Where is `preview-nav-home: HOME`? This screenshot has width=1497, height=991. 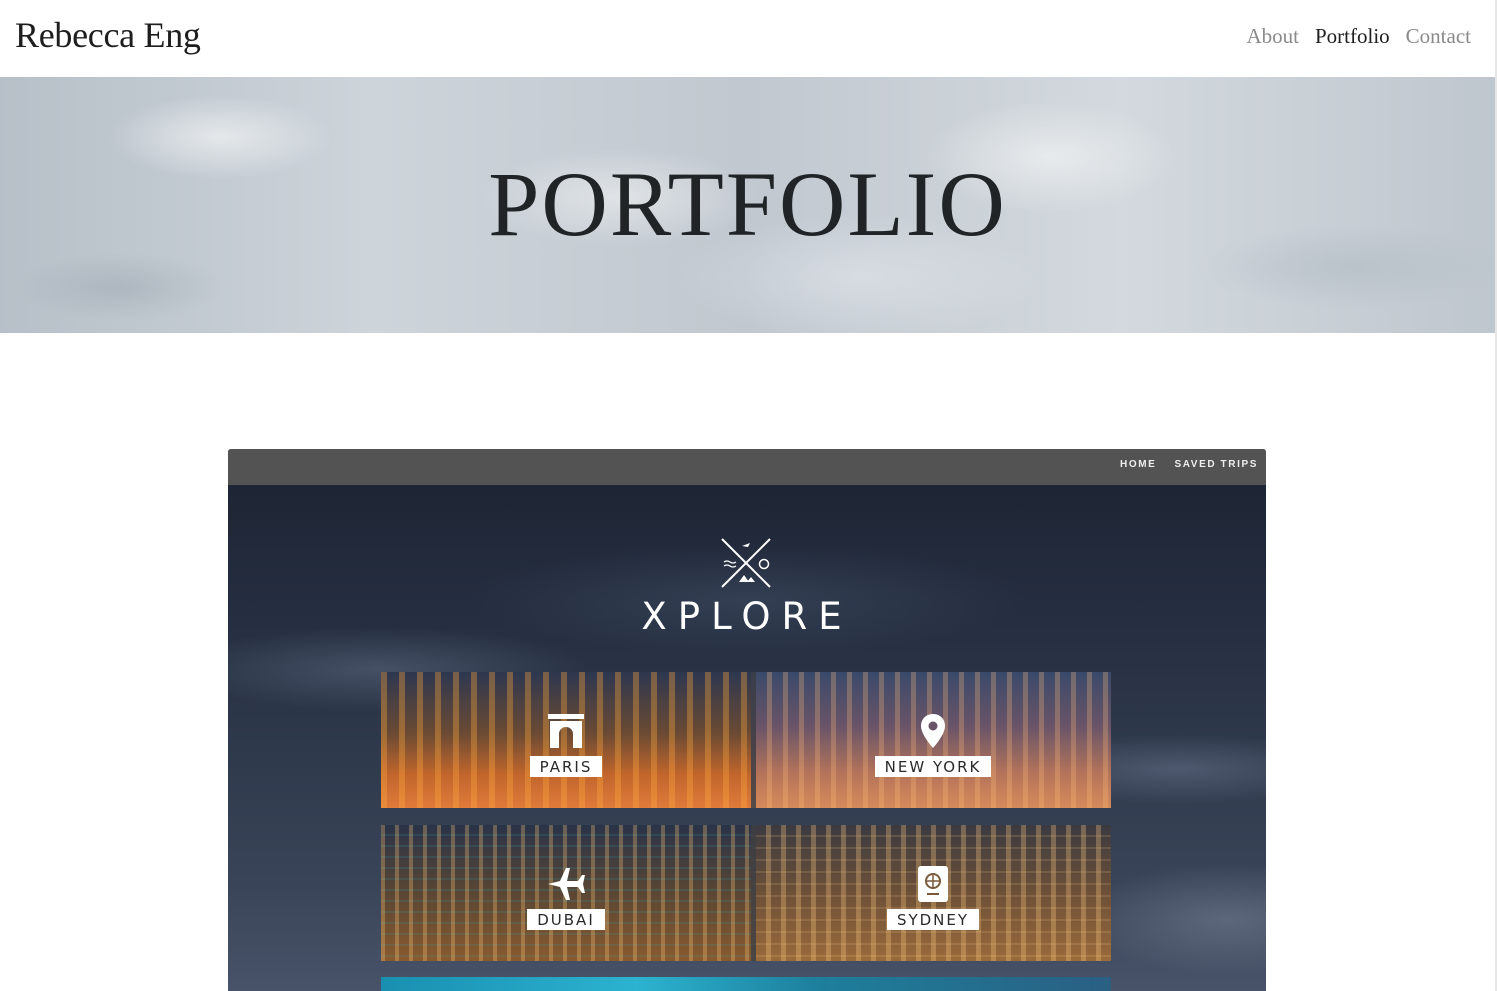 preview-nav-home: HOME is located at coordinates (1138, 464).